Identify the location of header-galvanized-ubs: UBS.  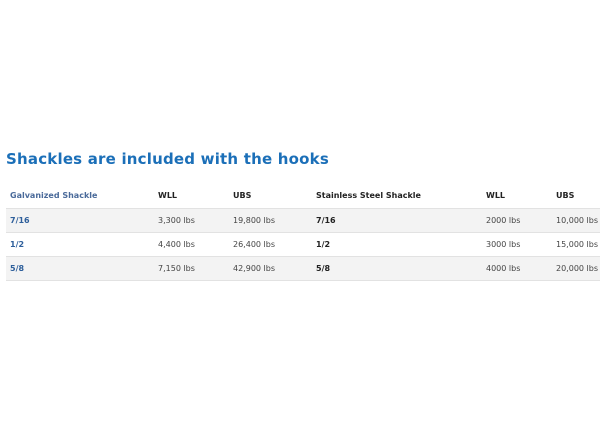
(242, 195).